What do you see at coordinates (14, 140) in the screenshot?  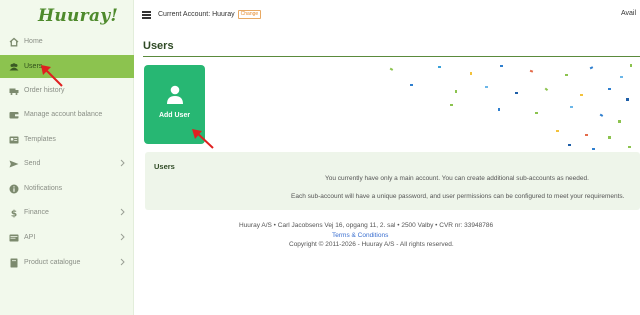 I see `template-icon` at bounding box center [14, 140].